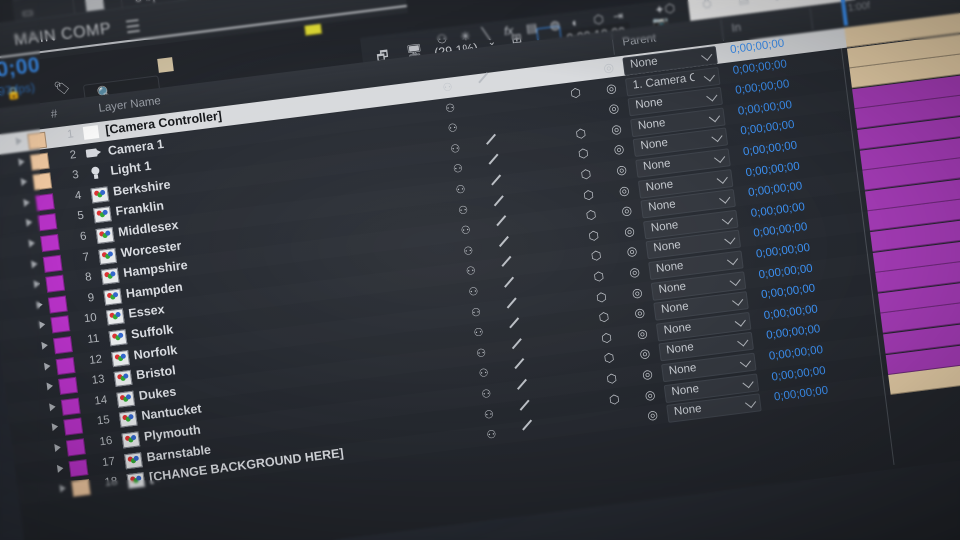  What do you see at coordinates (155, 373) in the screenshot?
I see `layer-name: Bristol` at bounding box center [155, 373].